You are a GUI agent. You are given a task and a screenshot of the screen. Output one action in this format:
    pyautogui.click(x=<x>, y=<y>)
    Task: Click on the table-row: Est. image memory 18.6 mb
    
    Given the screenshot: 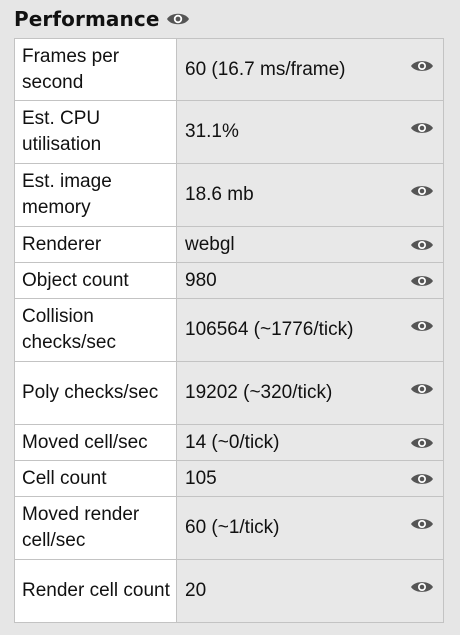 What is the action you would take?
    pyautogui.click(x=229, y=195)
    